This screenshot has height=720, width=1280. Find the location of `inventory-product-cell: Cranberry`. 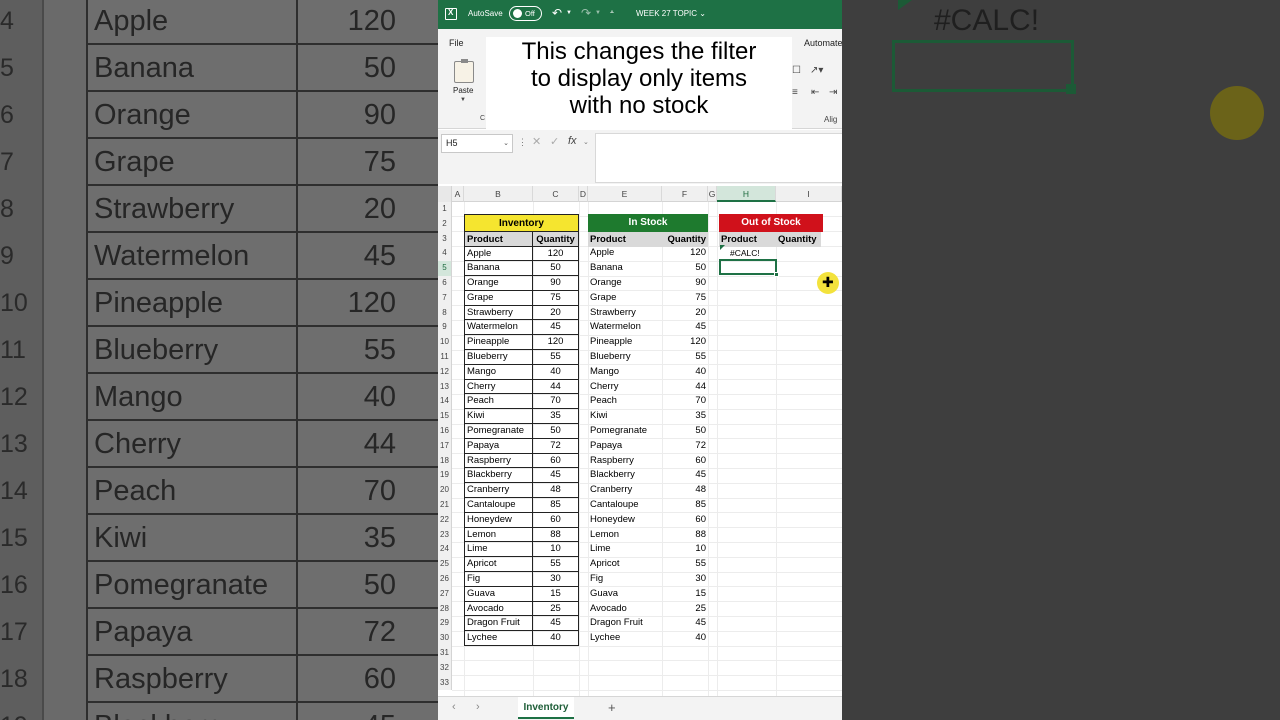

inventory-product-cell: Cranberry is located at coordinates (498, 490).